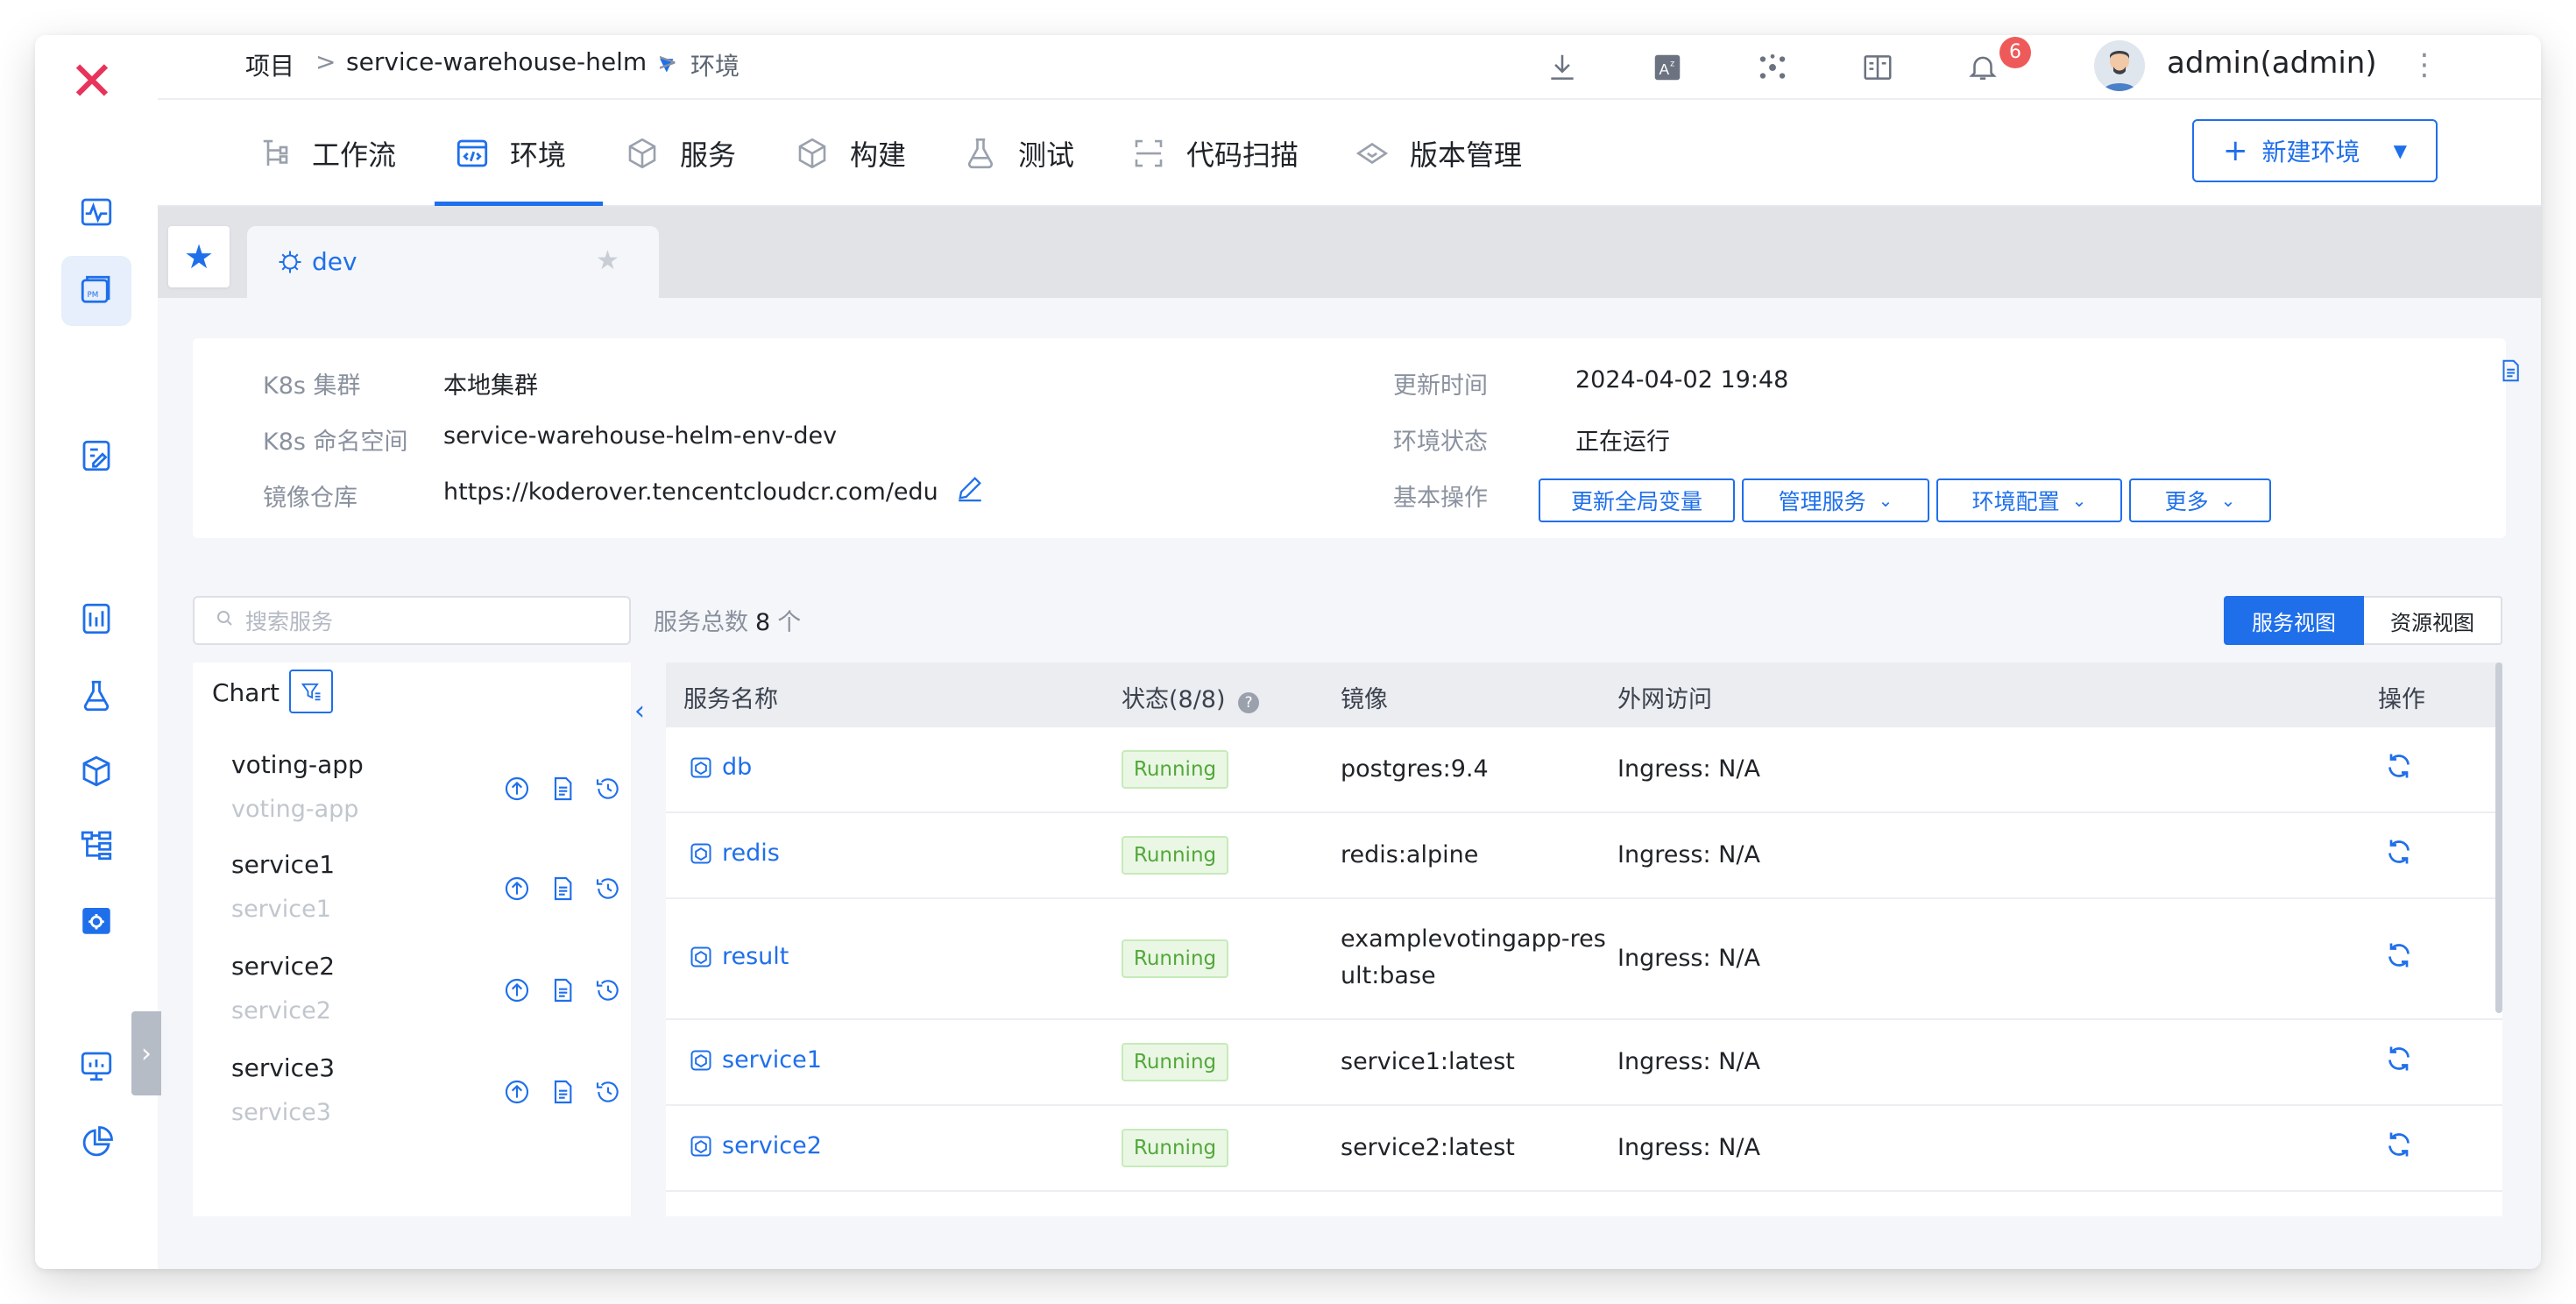 Image resolution: width=2576 pixels, height=1304 pixels. What do you see at coordinates (334, 261) in the screenshot?
I see `env-tab-label: dev` at bounding box center [334, 261].